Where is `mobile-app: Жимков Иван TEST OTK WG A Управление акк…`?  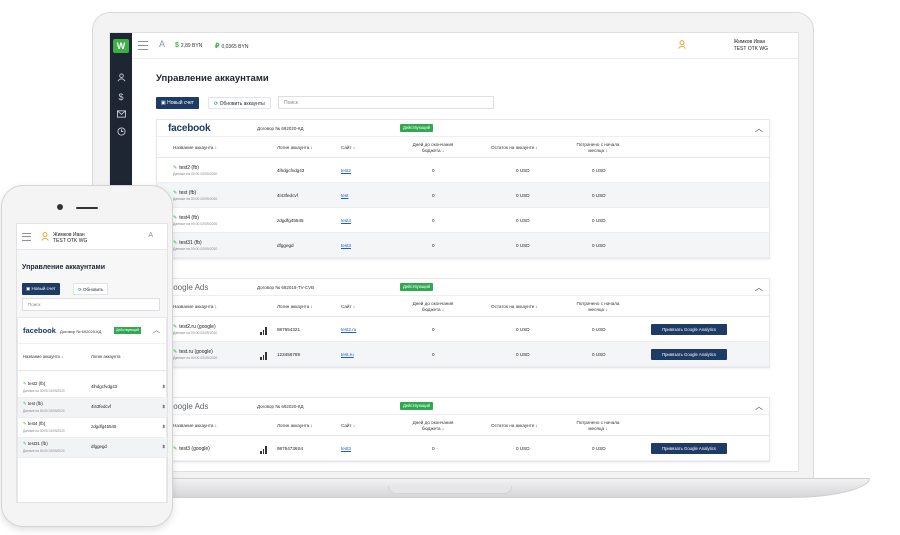
mobile-app: Жимков Иван TEST OTK WG A Управление акк… is located at coordinates (92, 363).